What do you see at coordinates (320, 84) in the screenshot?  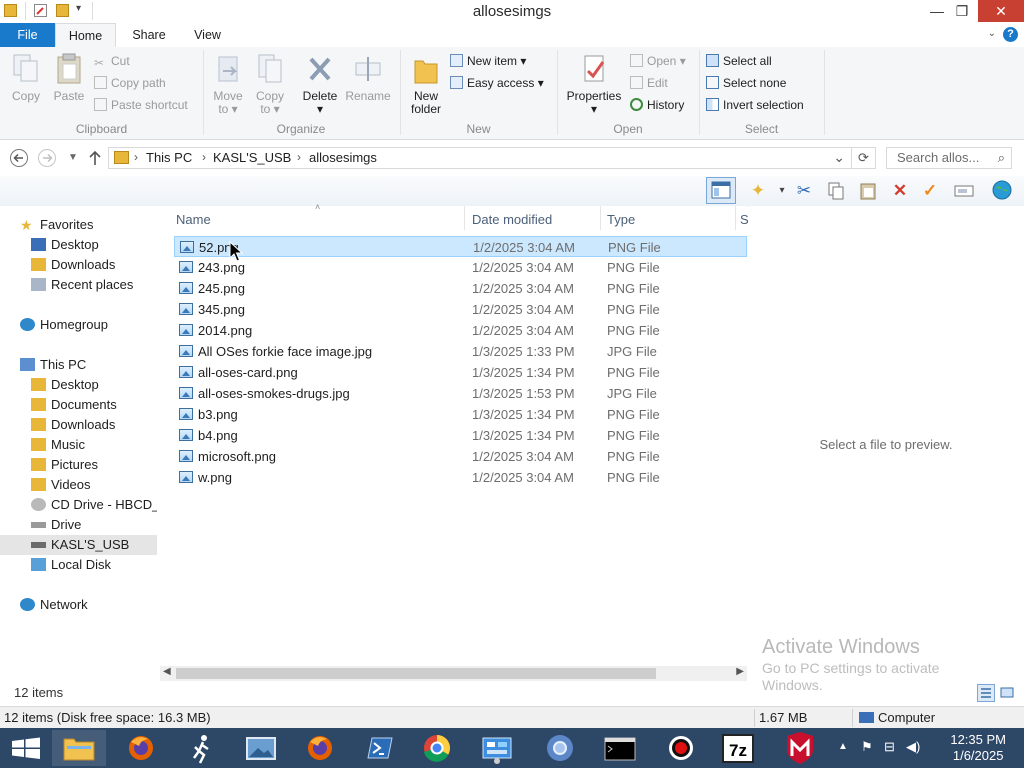 I see `delete-button: Delete ▾` at bounding box center [320, 84].